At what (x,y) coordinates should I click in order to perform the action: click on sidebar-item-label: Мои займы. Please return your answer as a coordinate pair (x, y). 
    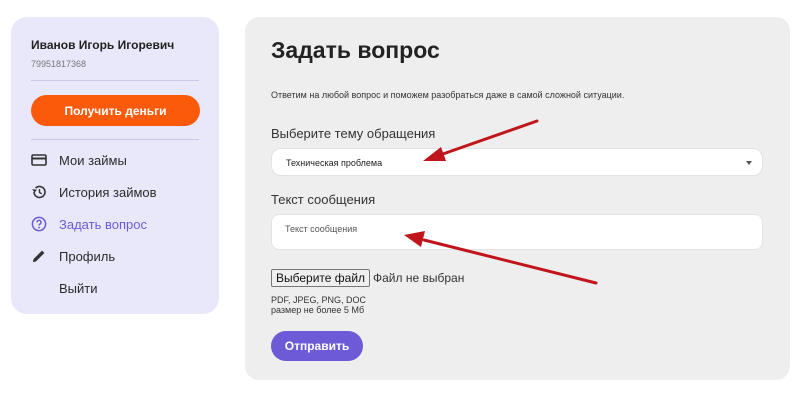
    Looking at the image, I should click on (93, 160).